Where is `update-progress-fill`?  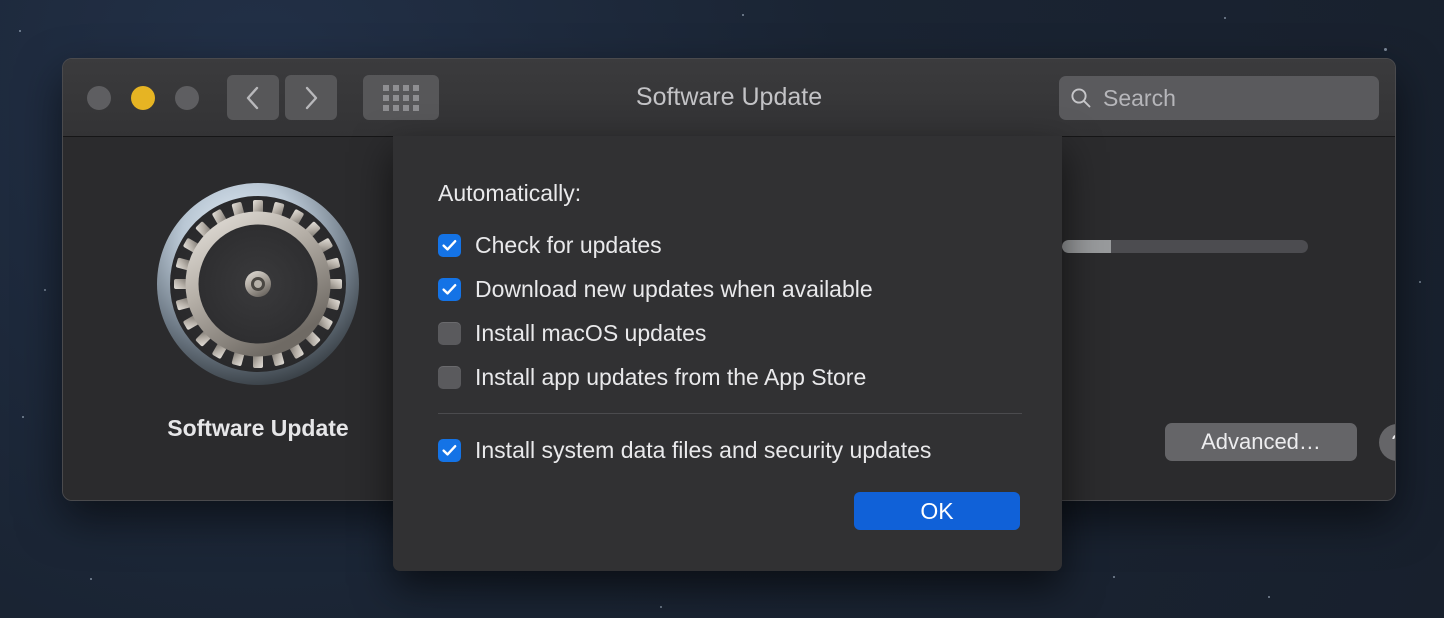 update-progress-fill is located at coordinates (1087, 246).